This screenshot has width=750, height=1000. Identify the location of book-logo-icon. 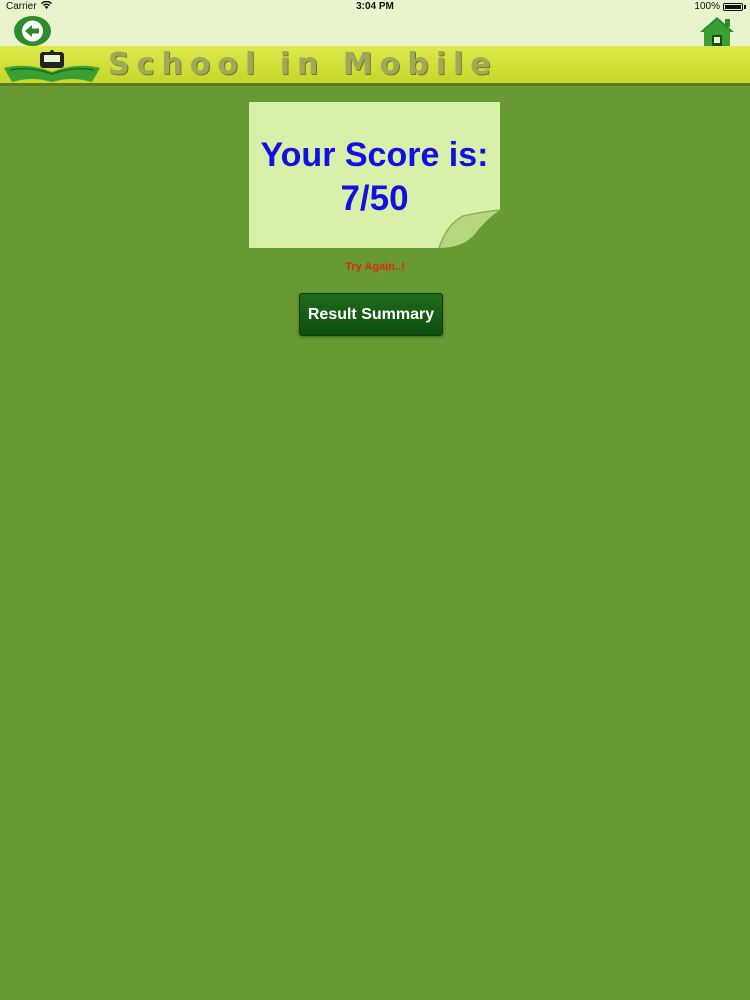
(52, 66).